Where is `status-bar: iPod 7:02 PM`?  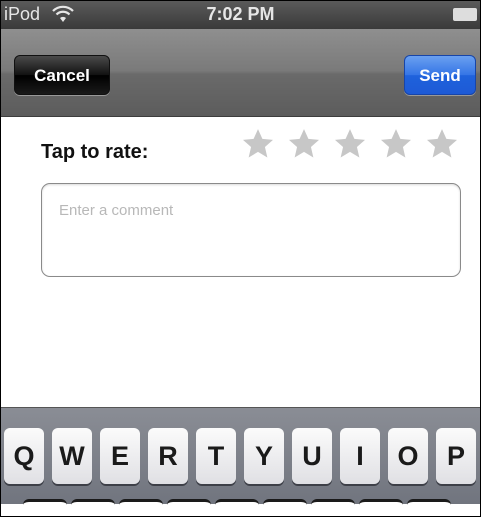
status-bar: iPod 7:02 PM is located at coordinates (240, 15).